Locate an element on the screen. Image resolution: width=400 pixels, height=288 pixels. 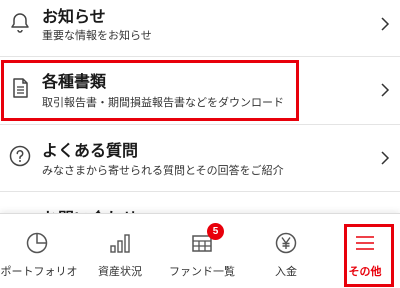
tab-fund-list: 5 ファンド一覧 is located at coordinates (202, 251).